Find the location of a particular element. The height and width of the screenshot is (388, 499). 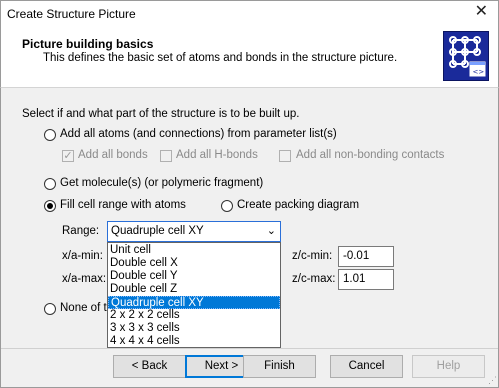

xa-max-label: x/a-max: is located at coordinates (84, 279).